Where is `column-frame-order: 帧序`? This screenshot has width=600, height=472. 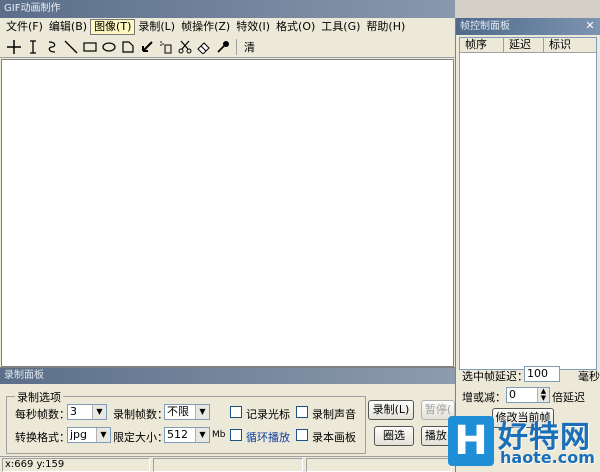
column-frame-order: 帧序 is located at coordinates (482, 45).